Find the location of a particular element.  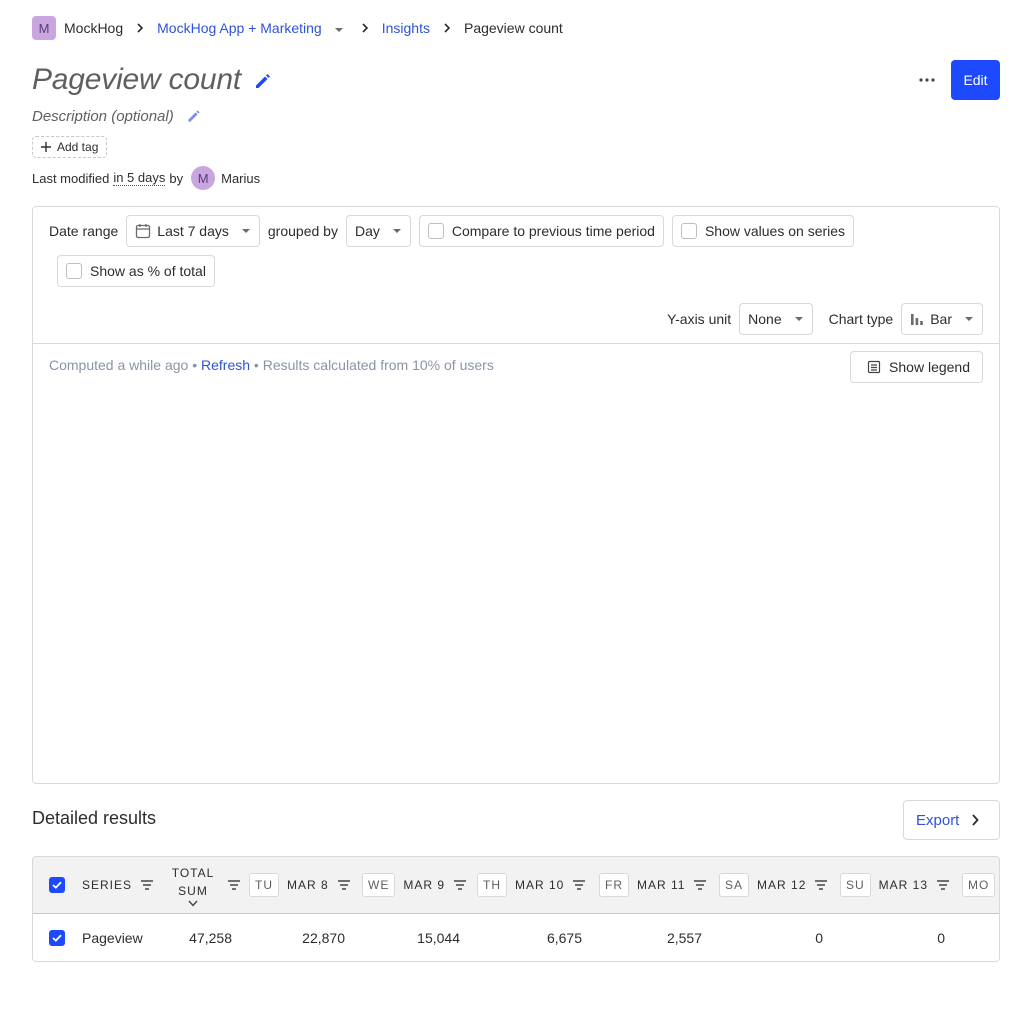

modified-time: in 5 days is located at coordinates (139, 178).